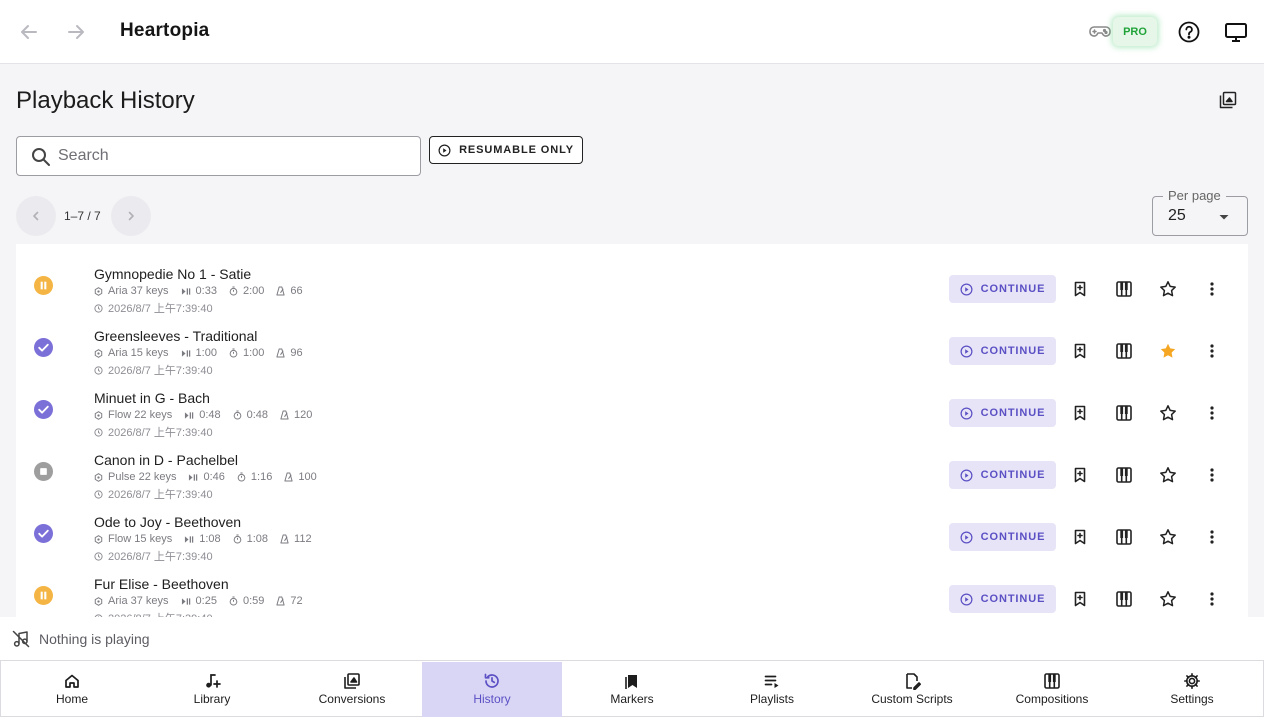 The width and height of the screenshot is (1264, 717). Describe the element at coordinates (202, 539) in the screenshot. I see `position: 1:08` at that location.